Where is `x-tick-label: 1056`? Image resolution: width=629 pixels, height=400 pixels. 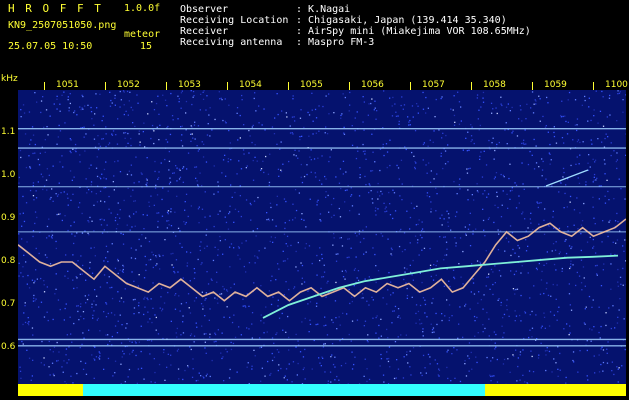
x-tick-label: 1056 is located at coordinates (372, 85).